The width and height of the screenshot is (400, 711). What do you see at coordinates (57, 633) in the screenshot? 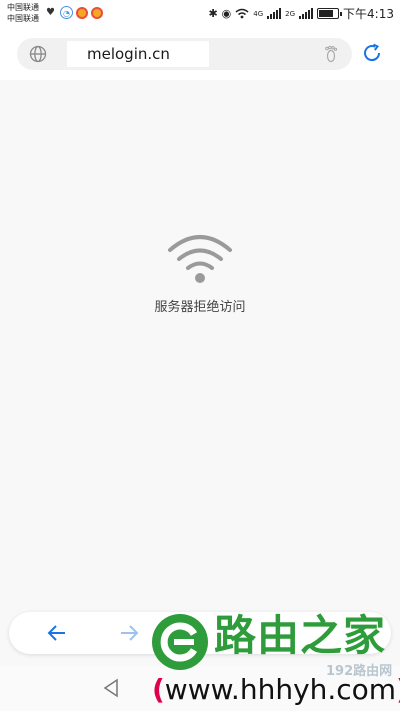
I see `back-button` at bounding box center [57, 633].